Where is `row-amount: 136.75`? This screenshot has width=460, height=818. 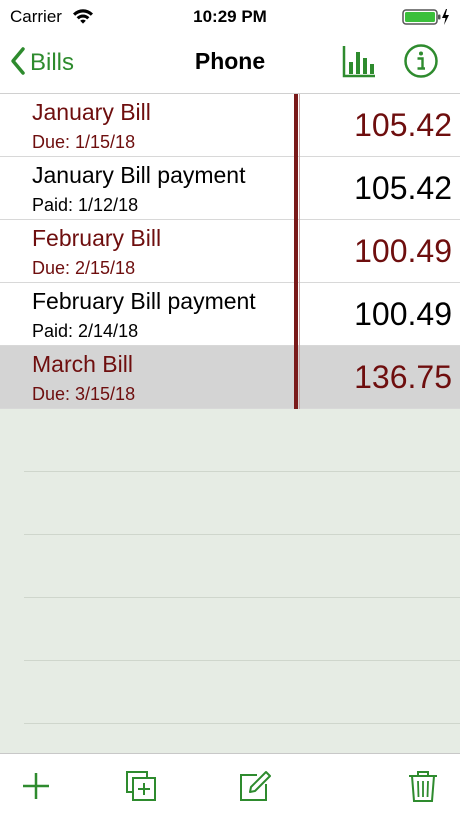
row-amount: 136.75 is located at coordinates (403, 377).